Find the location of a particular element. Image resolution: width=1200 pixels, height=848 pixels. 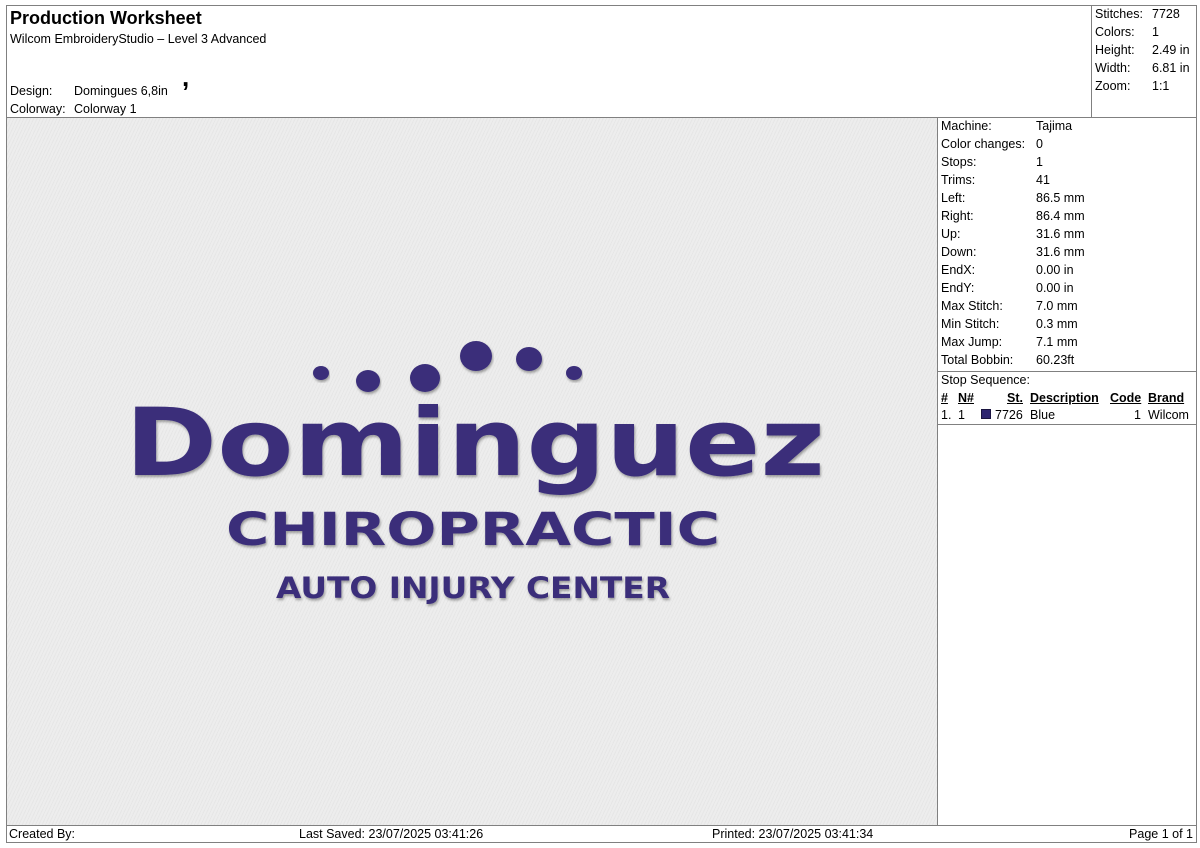

color-changes-label: Color changes: is located at coordinates (983, 144).